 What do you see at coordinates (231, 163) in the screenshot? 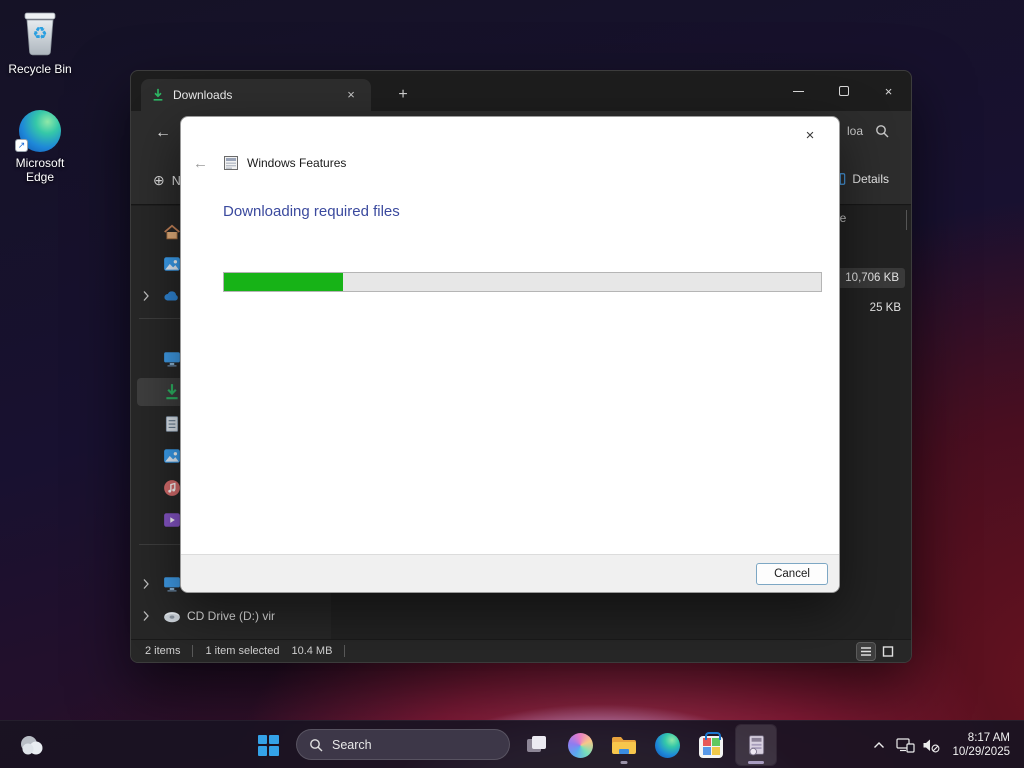
I see `windows-features-icon` at bounding box center [231, 163].